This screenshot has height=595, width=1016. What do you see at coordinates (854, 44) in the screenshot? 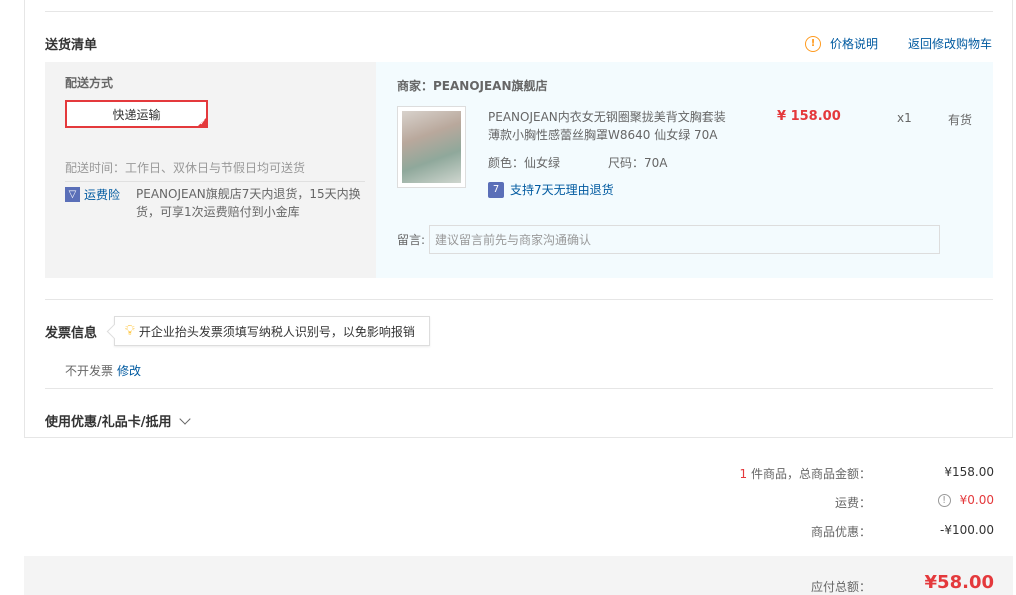
I see `price-note-label: 价格说明` at bounding box center [854, 44].